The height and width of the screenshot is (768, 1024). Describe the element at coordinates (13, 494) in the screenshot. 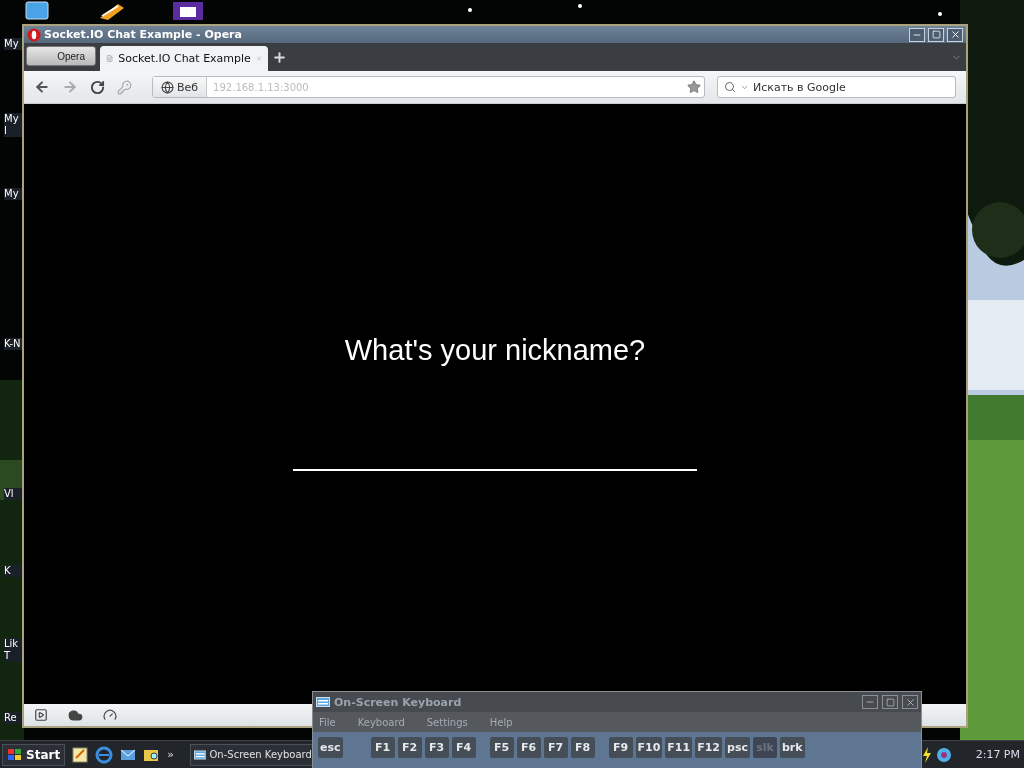

I see `desktop-icon-label: Vl` at that location.